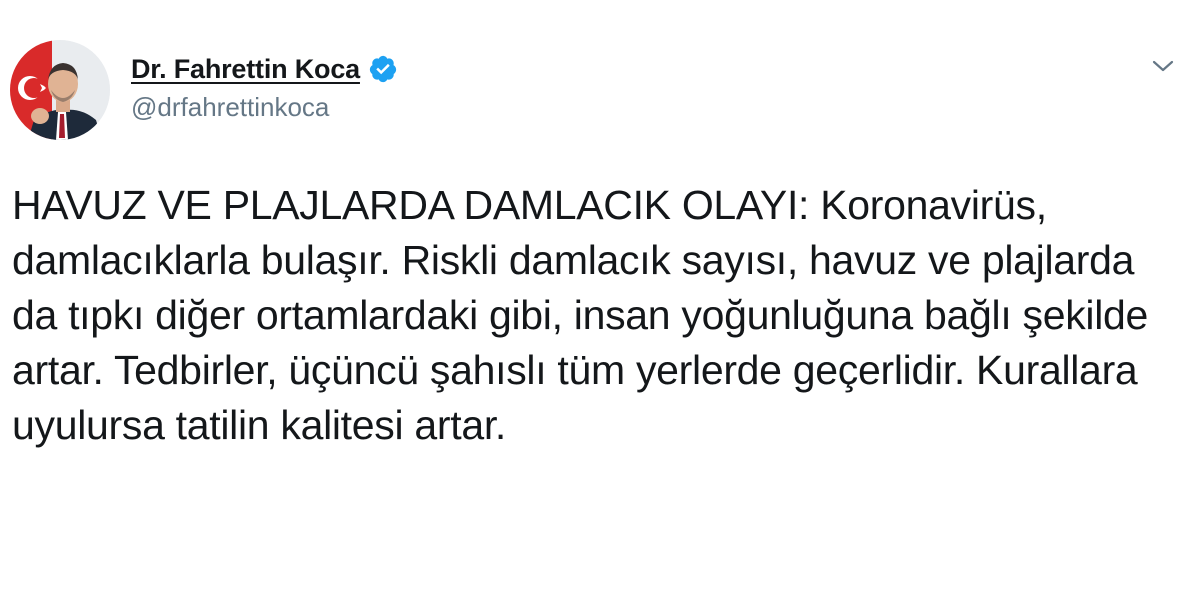  Describe the element at coordinates (1163, 66) in the screenshot. I see `chevron-down-icon` at that location.